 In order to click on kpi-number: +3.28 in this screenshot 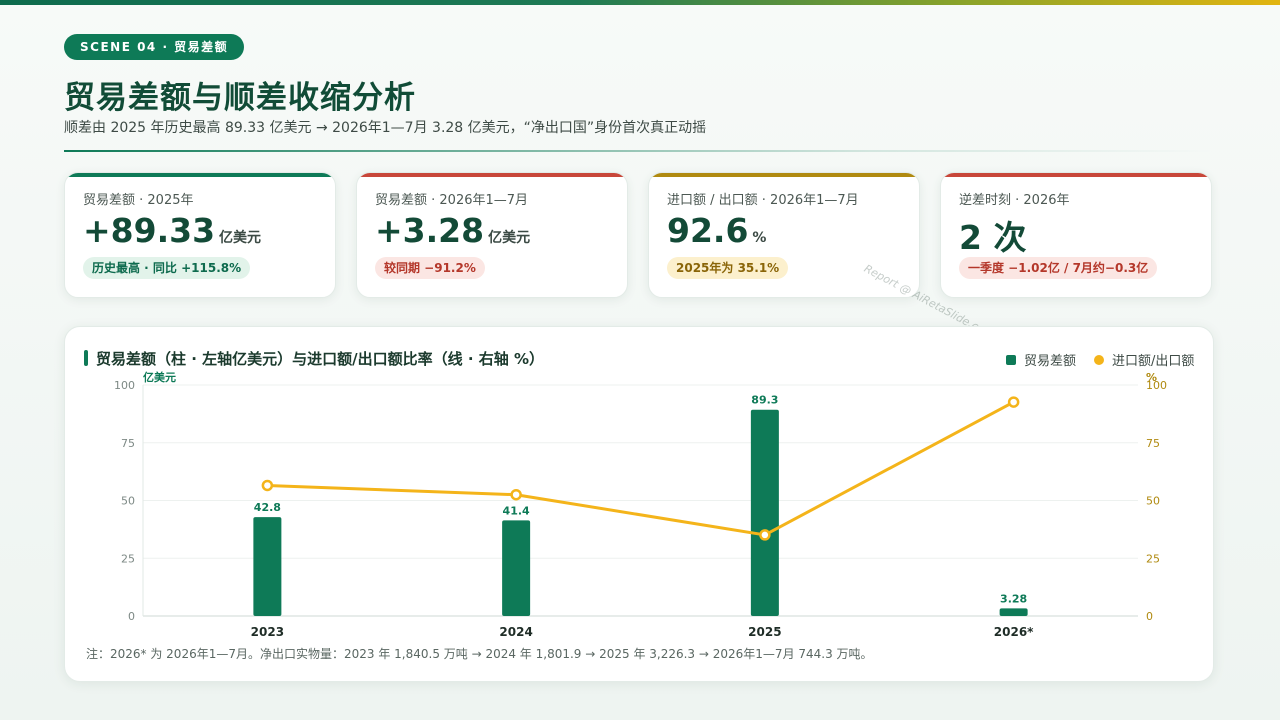, I will do `click(430, 230)`.